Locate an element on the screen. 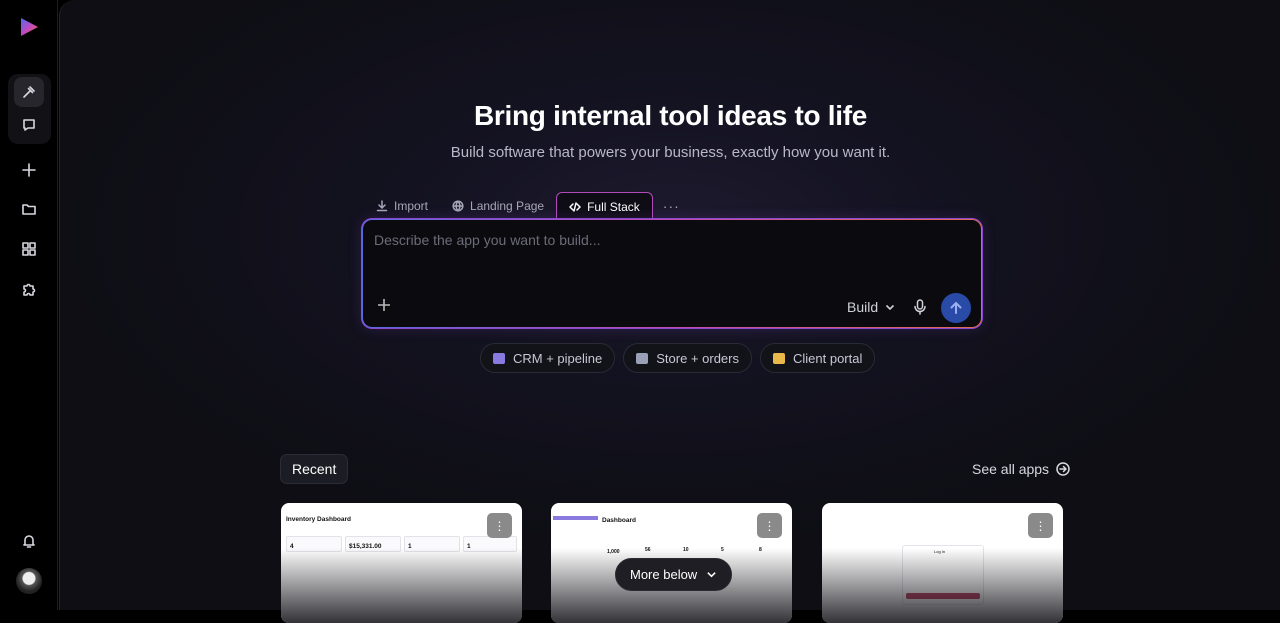  see-all-label: See all apps is located at coordinates (1011, 469).